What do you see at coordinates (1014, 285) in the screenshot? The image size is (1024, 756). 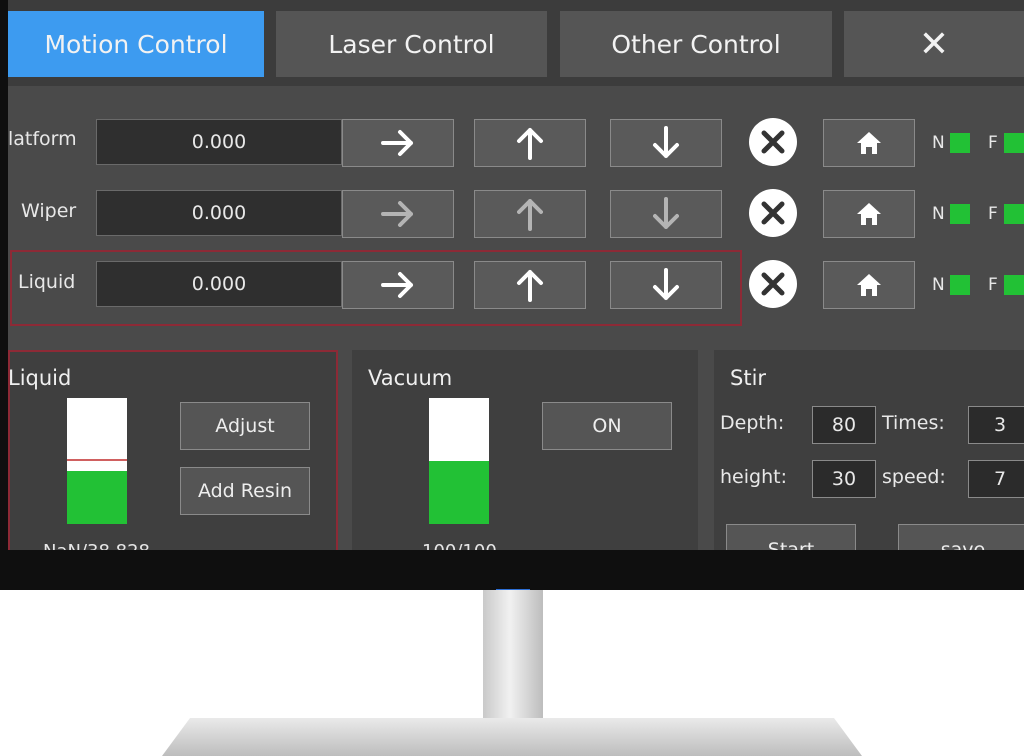 I see `liquid-f-indicator` at bounding box center [1014, 285].